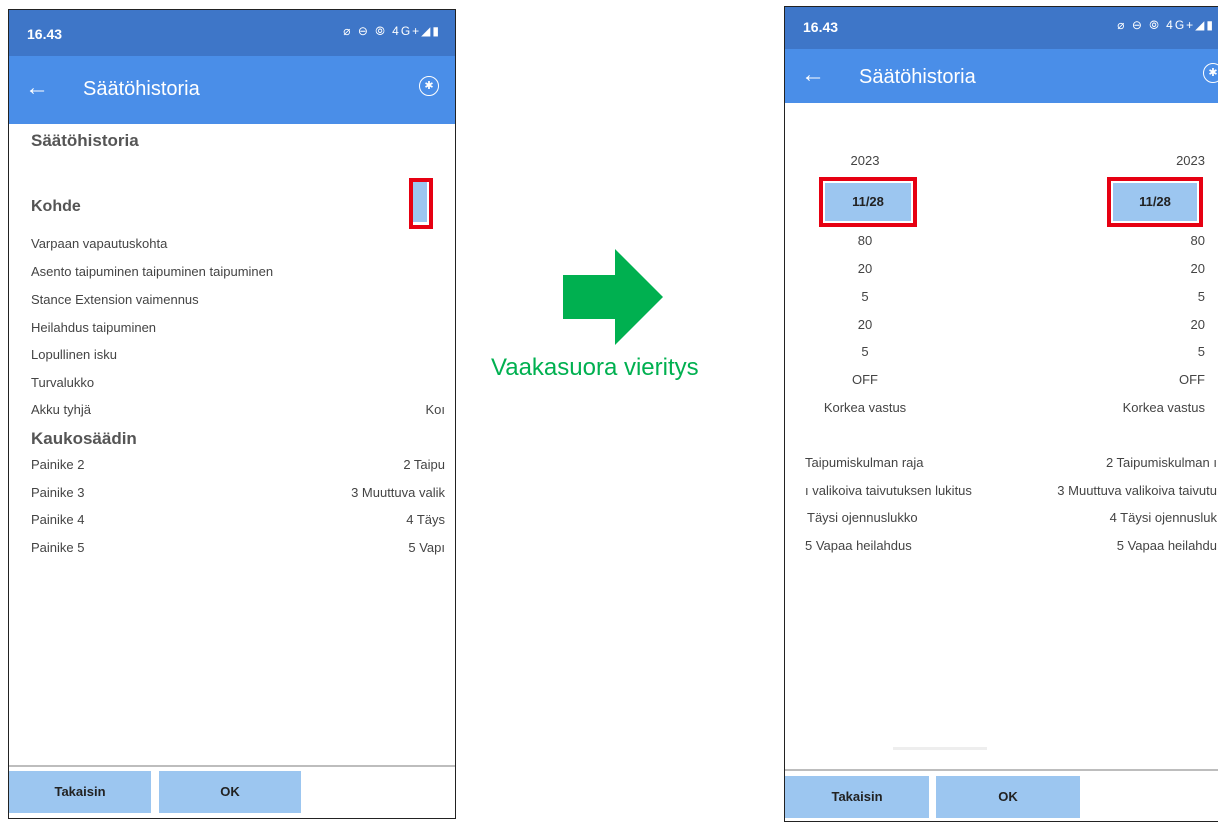  I want to click on remote-value: 5 Vapaa heilahdus, so click(858, 545).